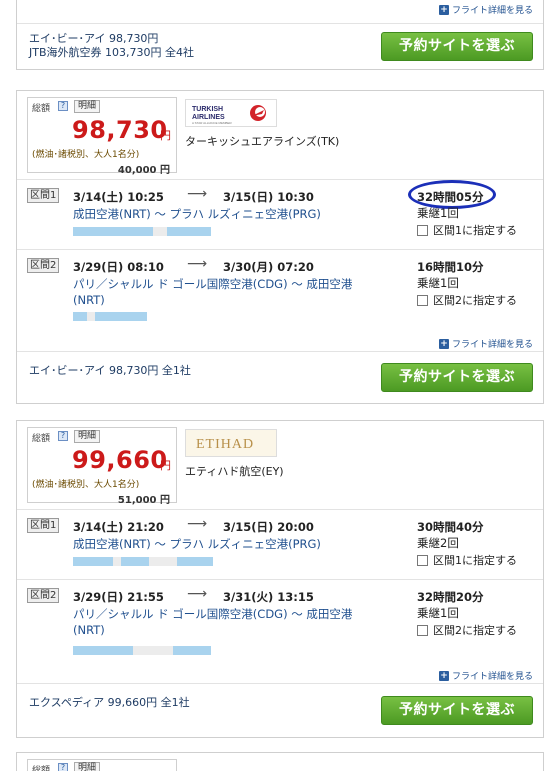  Describe the element at coordinates (225, 444) in the screenshot. I see `svg-text: ETIHAD` at that location.